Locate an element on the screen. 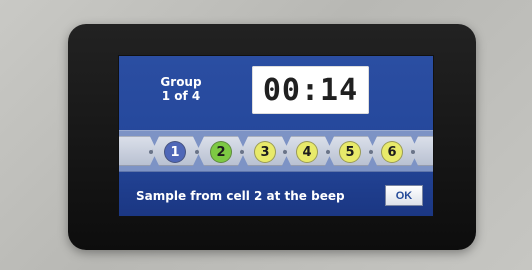 This screenshot has height=270, width=532. cell-1: 1 is located at coordinates (175, 152).